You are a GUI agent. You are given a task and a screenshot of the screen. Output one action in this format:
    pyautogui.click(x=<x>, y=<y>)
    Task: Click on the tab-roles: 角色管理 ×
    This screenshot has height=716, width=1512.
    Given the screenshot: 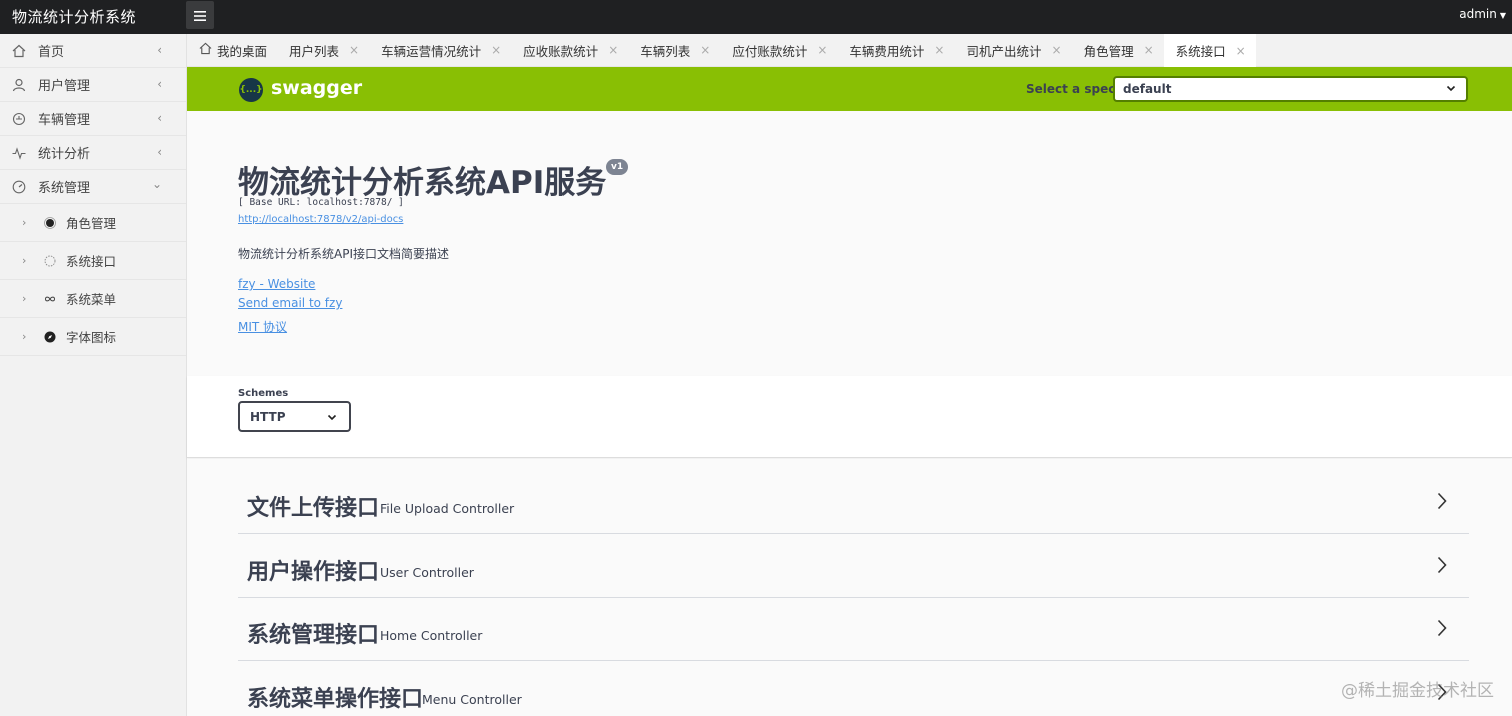 What is the action you would take?
    pyautogui.click(x=1118, y=50)
    